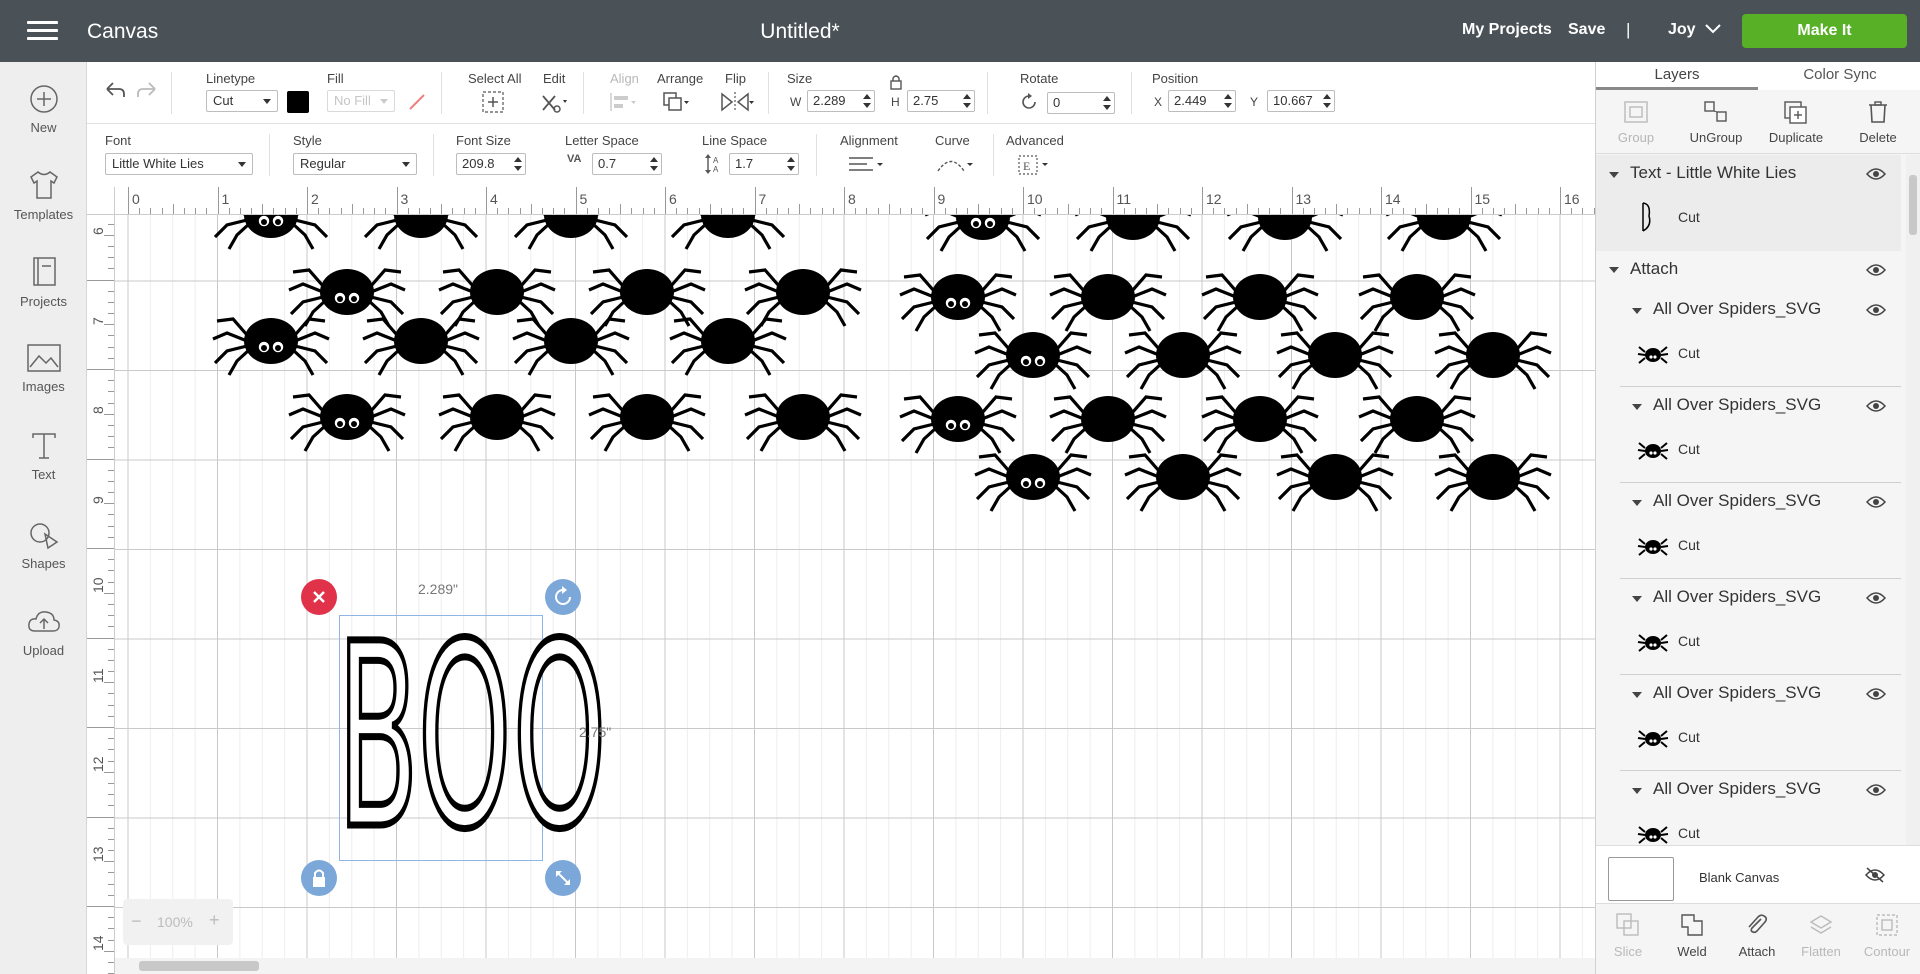  I want to click on align-icon, so click(623, 102).